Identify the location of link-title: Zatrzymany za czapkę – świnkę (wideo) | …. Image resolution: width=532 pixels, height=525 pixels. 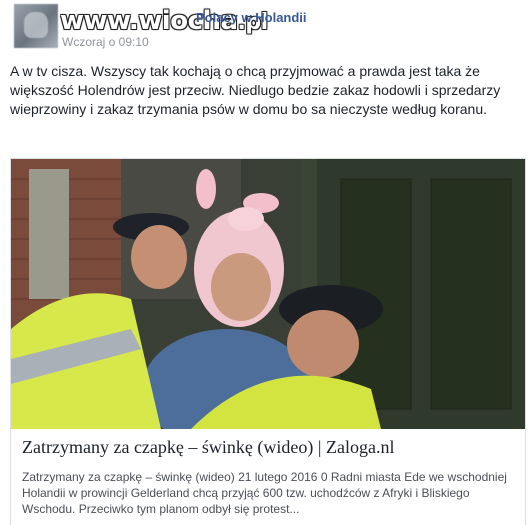
(269, 447).